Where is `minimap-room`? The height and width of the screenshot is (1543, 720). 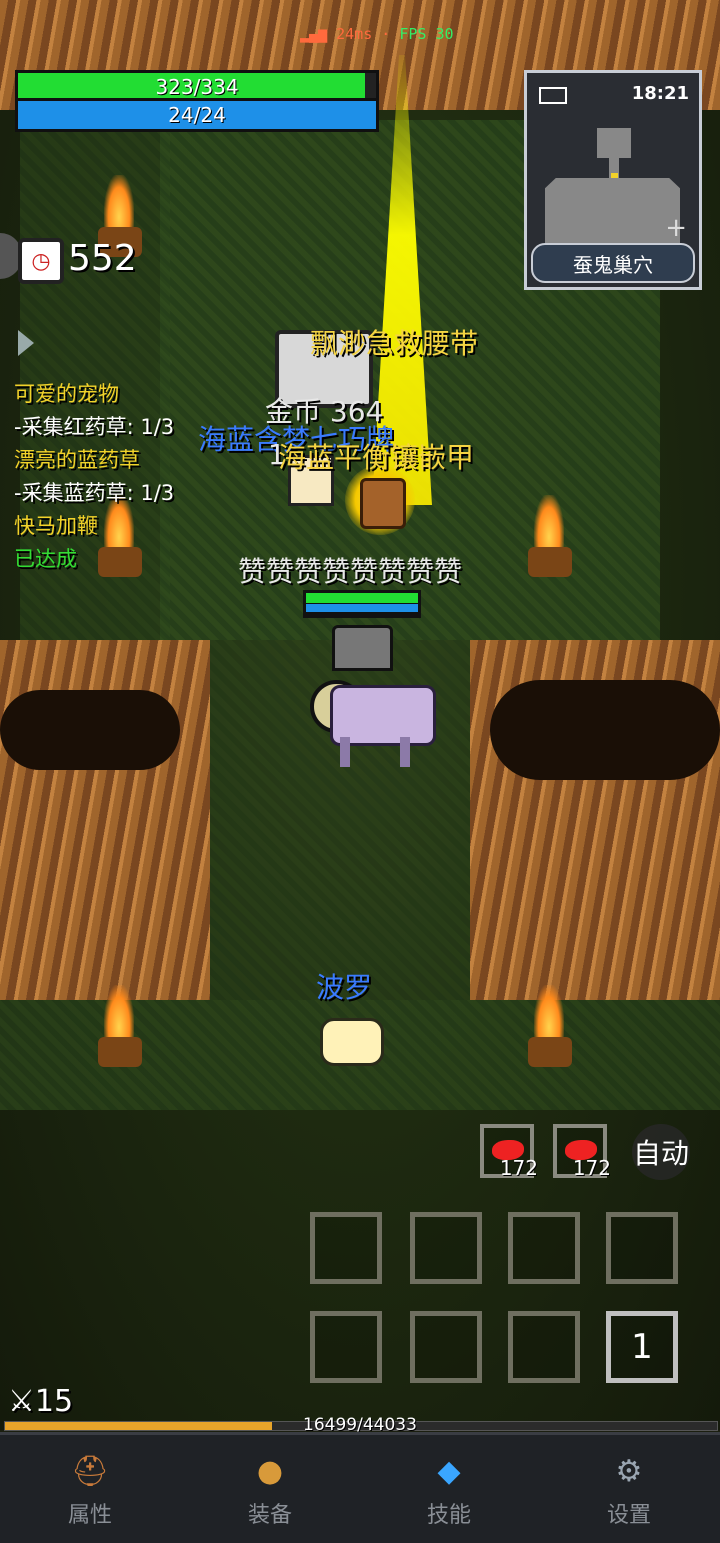 minimap-room is located at coordinates (614, 143).